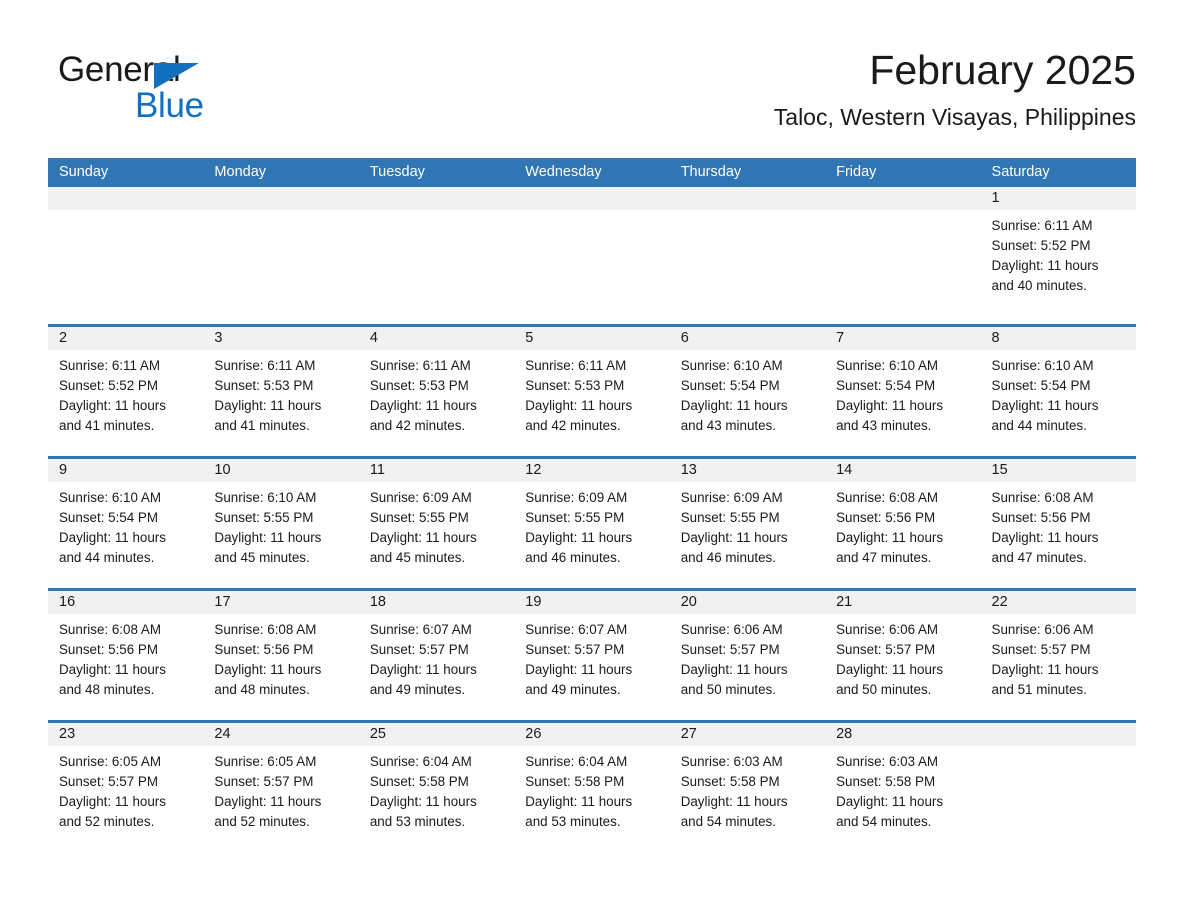 This screenshot has height=918, width=1188. Describe the element at coordinates (126, 602) in the screenshot. I see `day-number: 16` at that location.